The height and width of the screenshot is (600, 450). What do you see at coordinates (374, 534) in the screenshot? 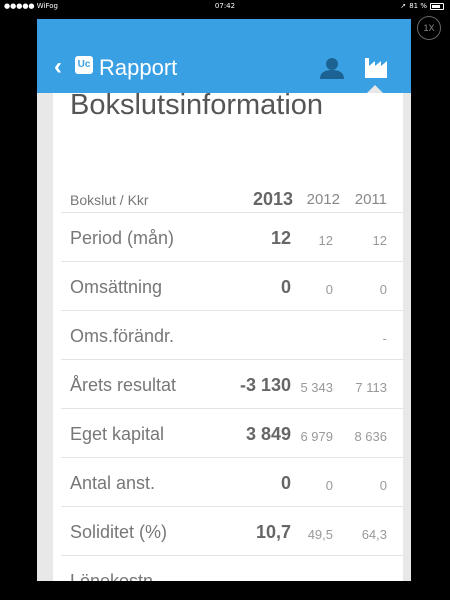
I see `value-2011: 64,3` at bounding box center [374, 534].